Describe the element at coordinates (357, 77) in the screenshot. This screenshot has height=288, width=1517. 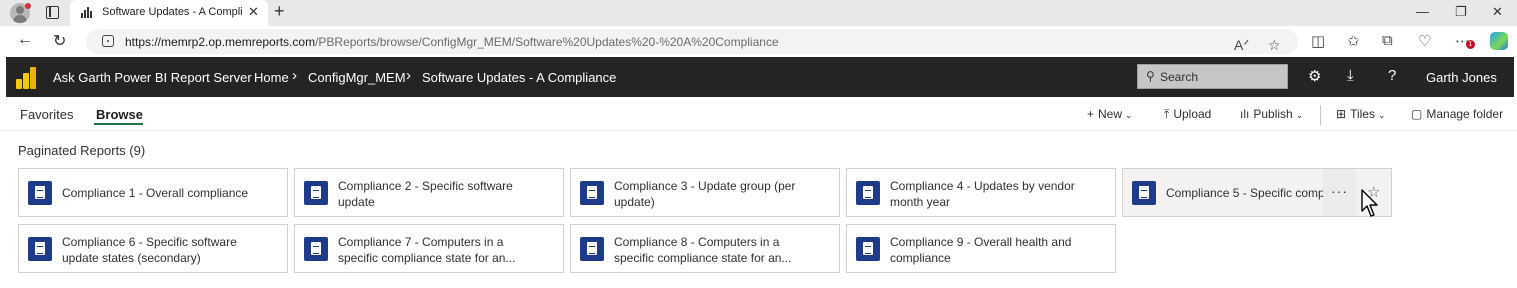
I see `breadcrumb-folder: ConfigMgr_MEM` at that location.